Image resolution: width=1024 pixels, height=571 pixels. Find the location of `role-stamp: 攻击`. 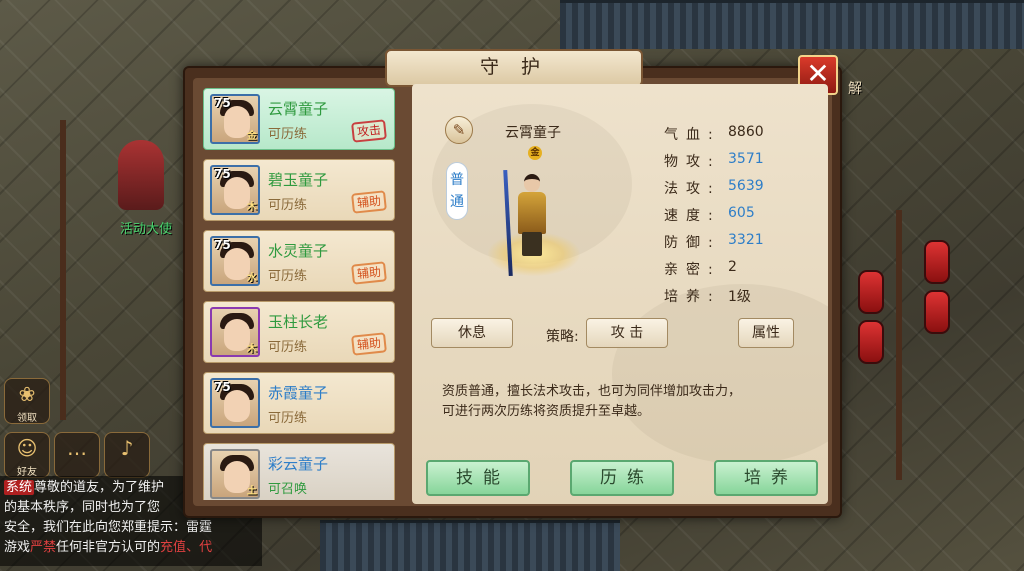

role-stamp: 攻击 is located at coordinates (369, 131).